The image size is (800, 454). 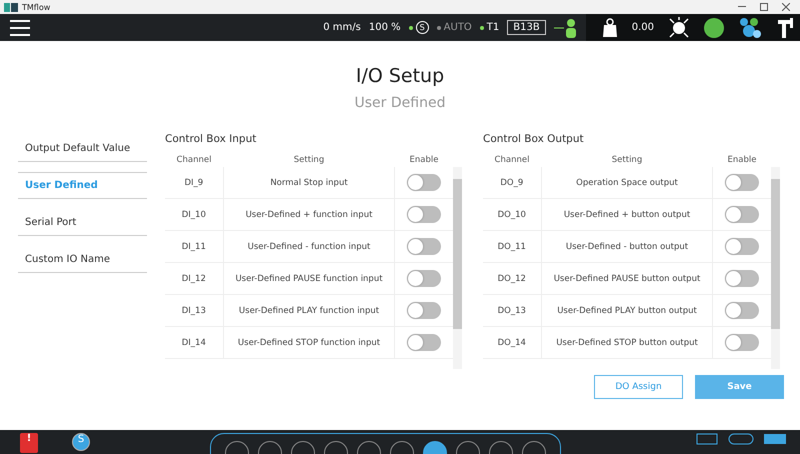 I want to click on assign-button: DO Assign, so click(x=638, y=387).